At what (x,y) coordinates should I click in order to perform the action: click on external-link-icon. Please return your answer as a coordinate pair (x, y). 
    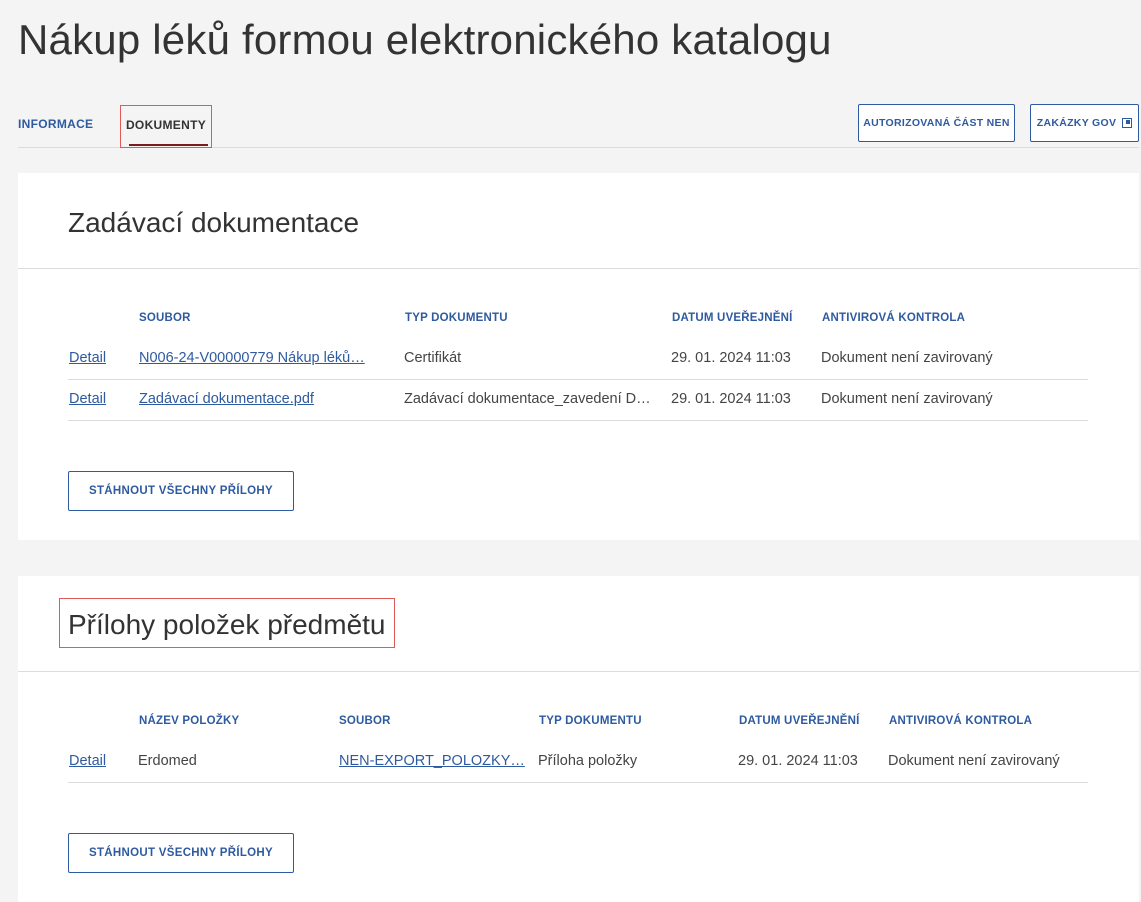
    Looking at the image, I should click on (1127, 123).